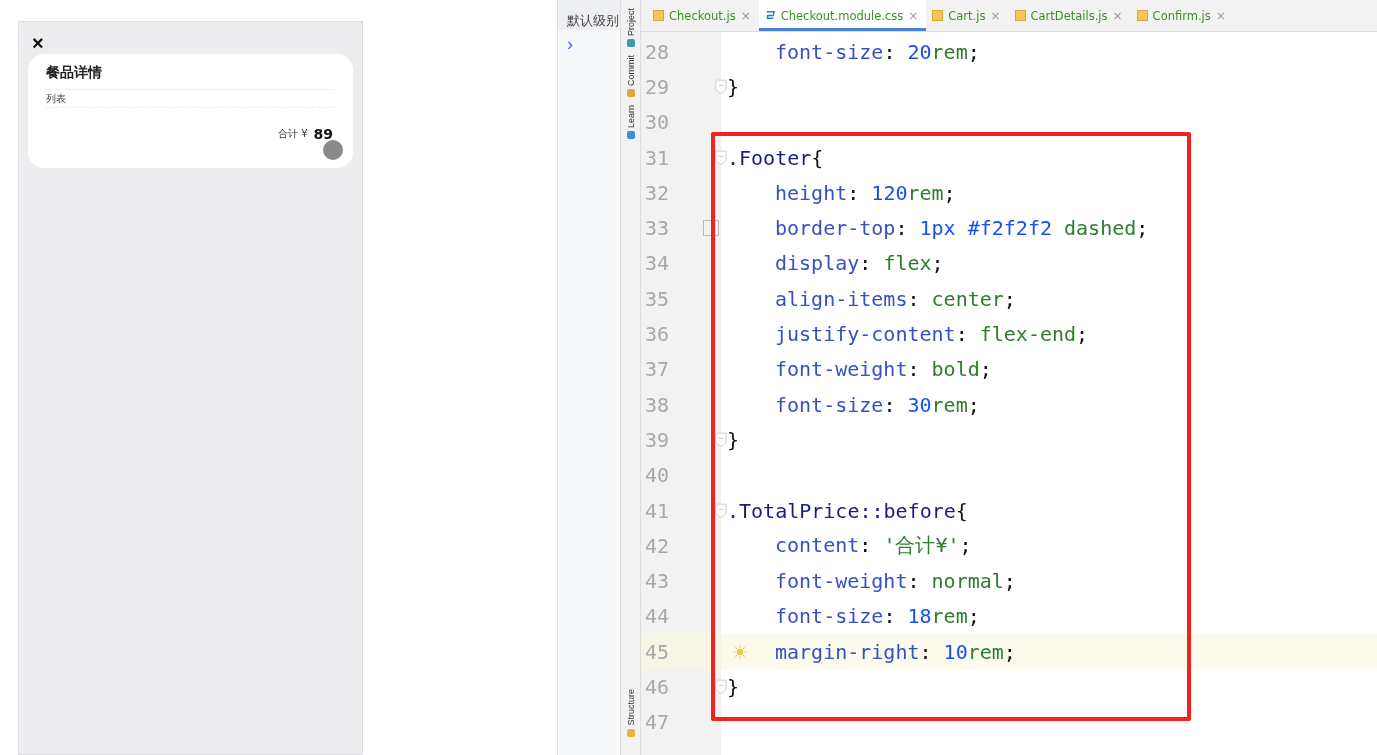  I want to click on line-number: 35, so click(658, 298).